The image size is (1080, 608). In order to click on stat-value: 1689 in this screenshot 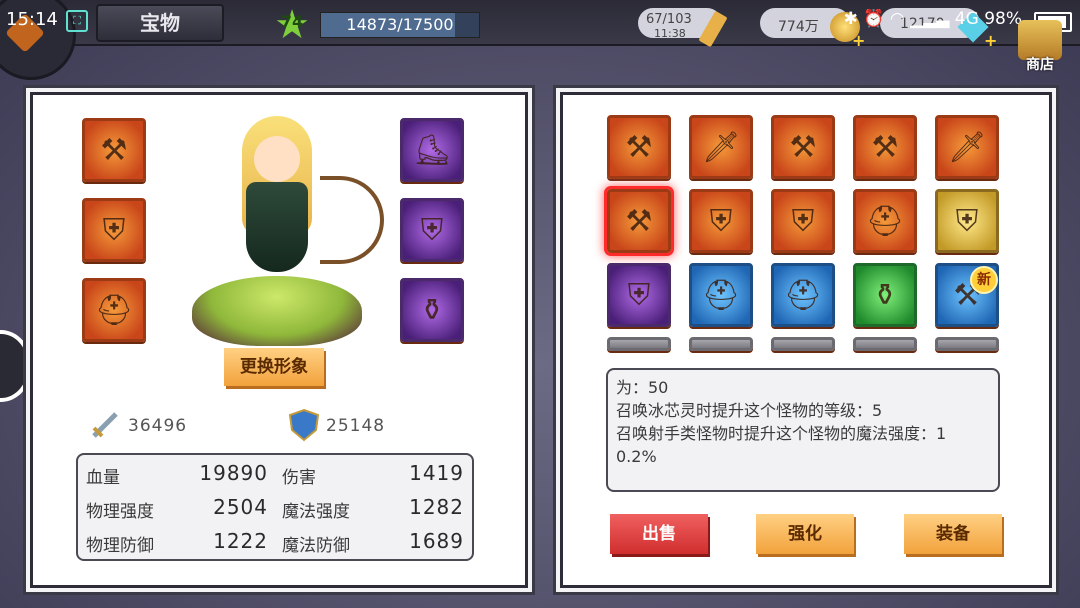, I will do `click(436, 541)`.